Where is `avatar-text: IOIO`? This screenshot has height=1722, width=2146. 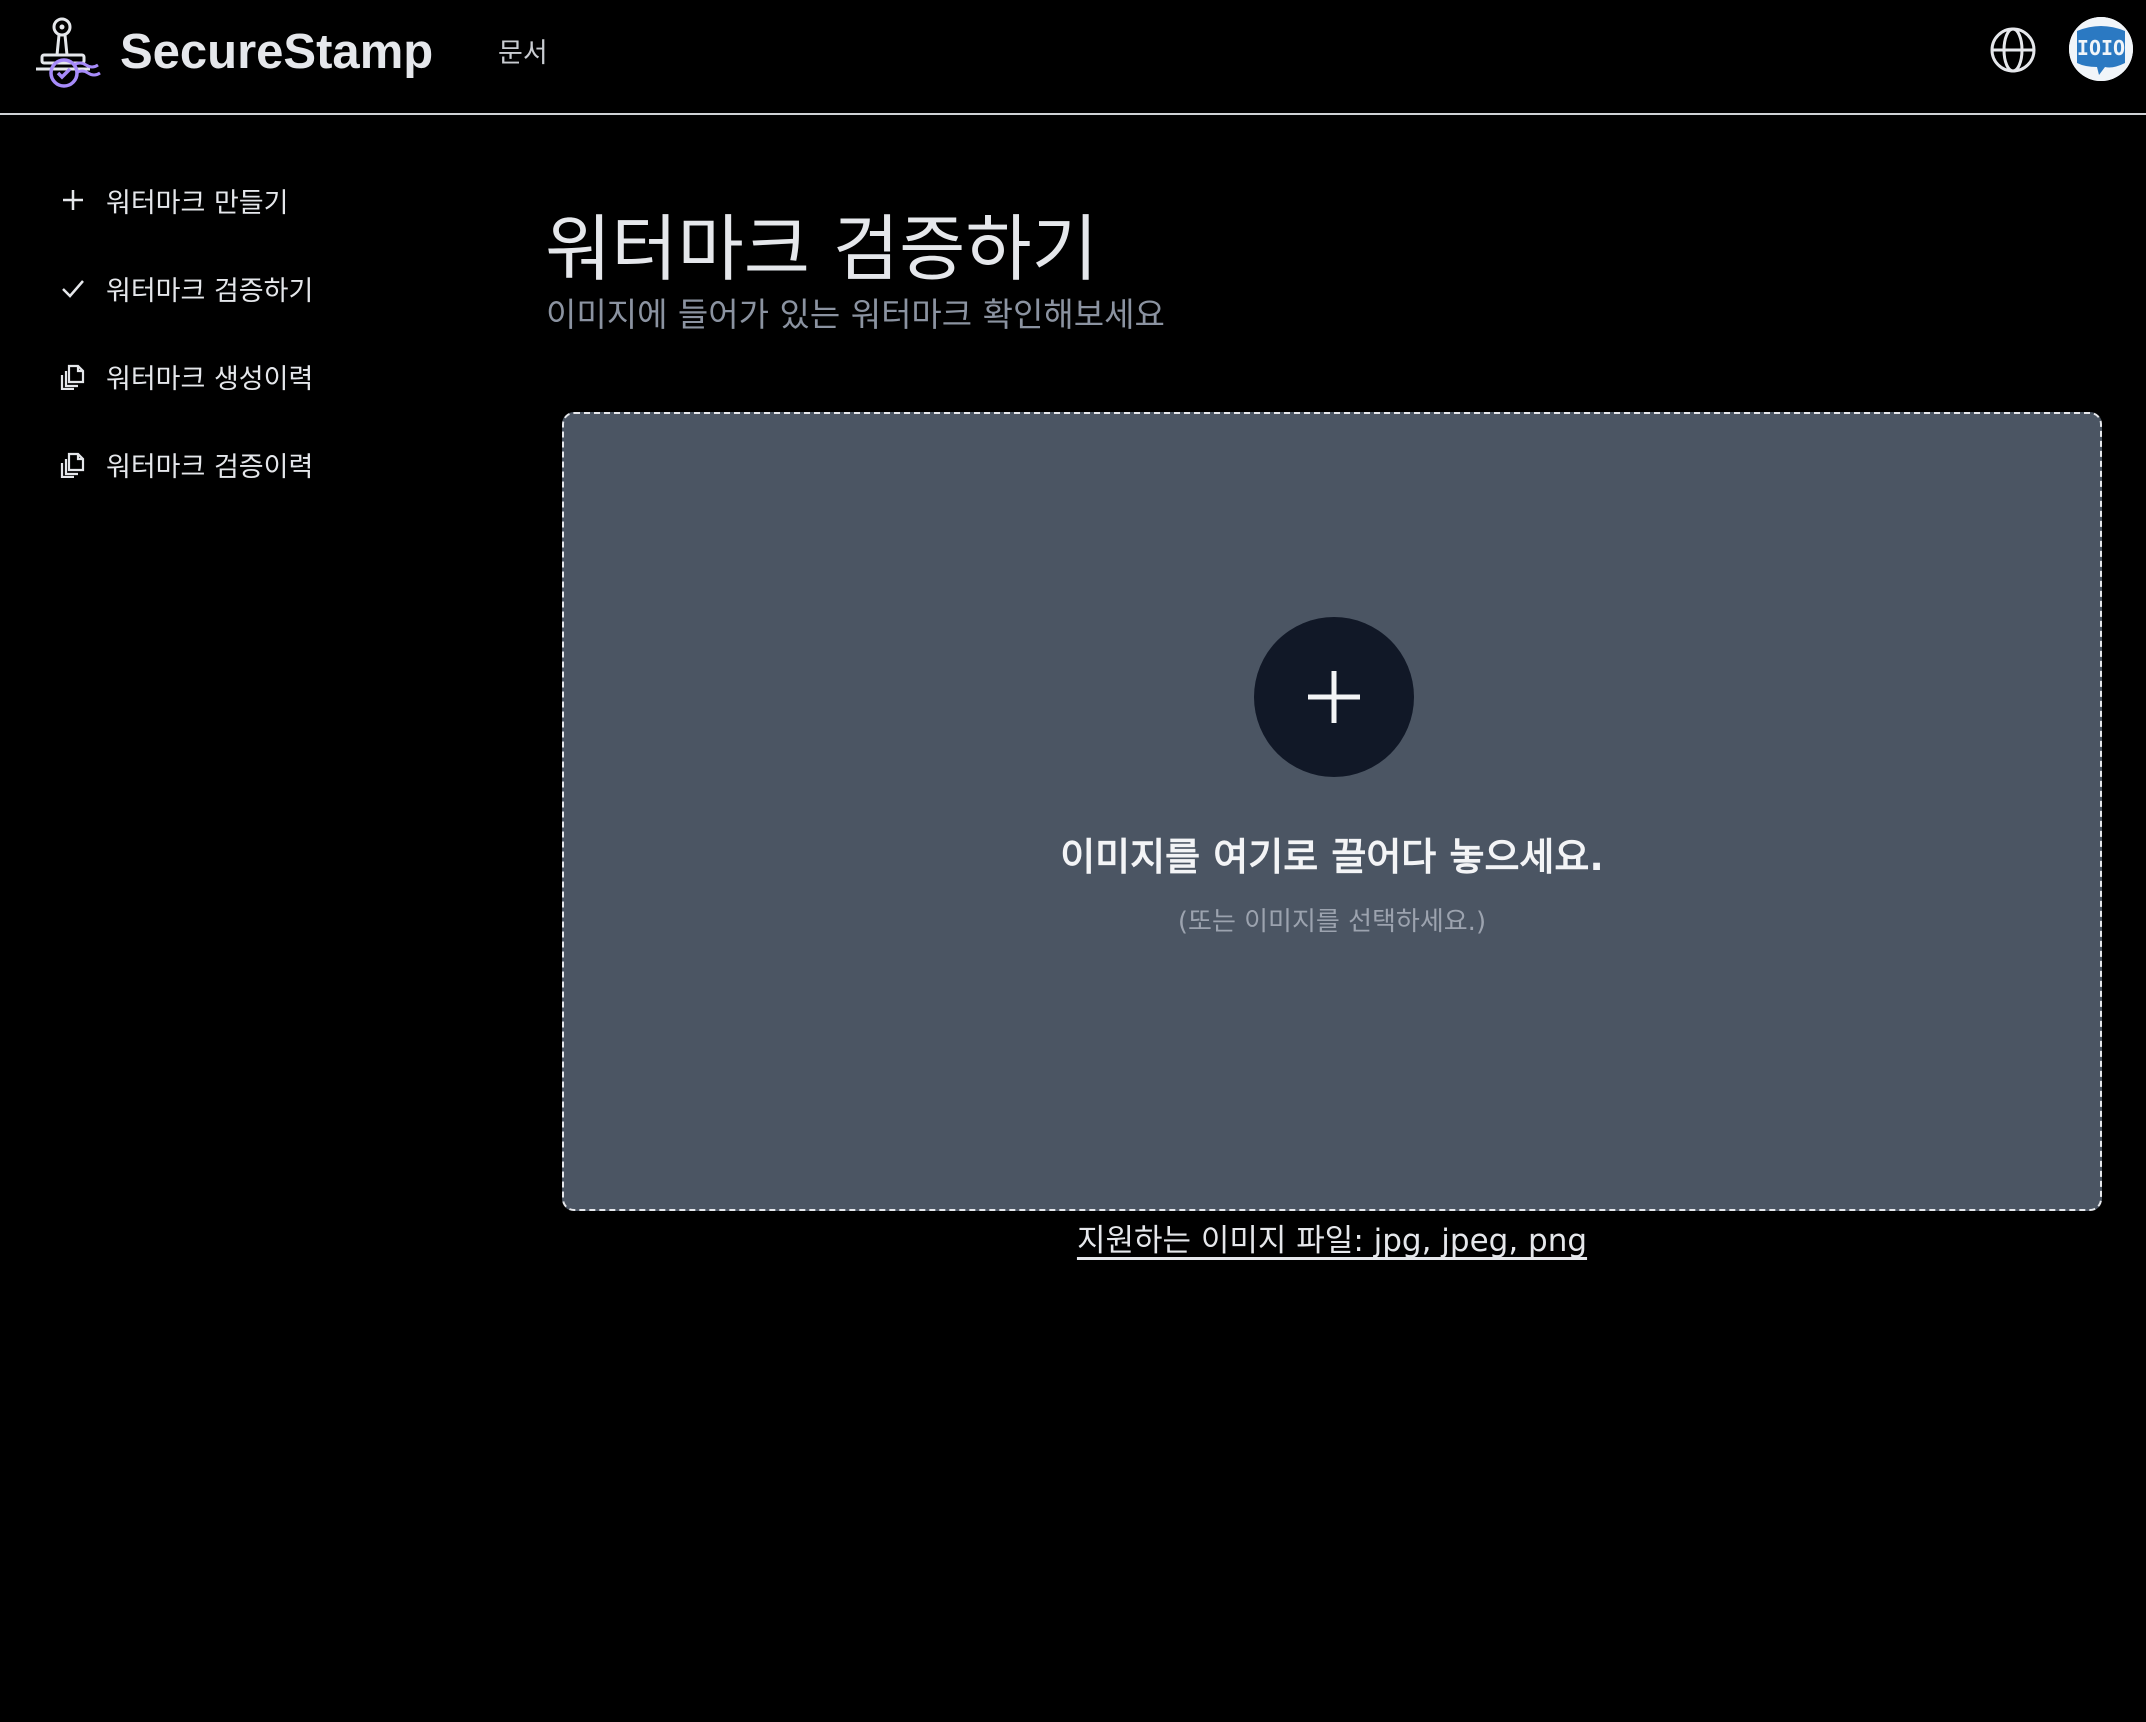
avatar-text: IOIO is located at coordinates (2101, 48).